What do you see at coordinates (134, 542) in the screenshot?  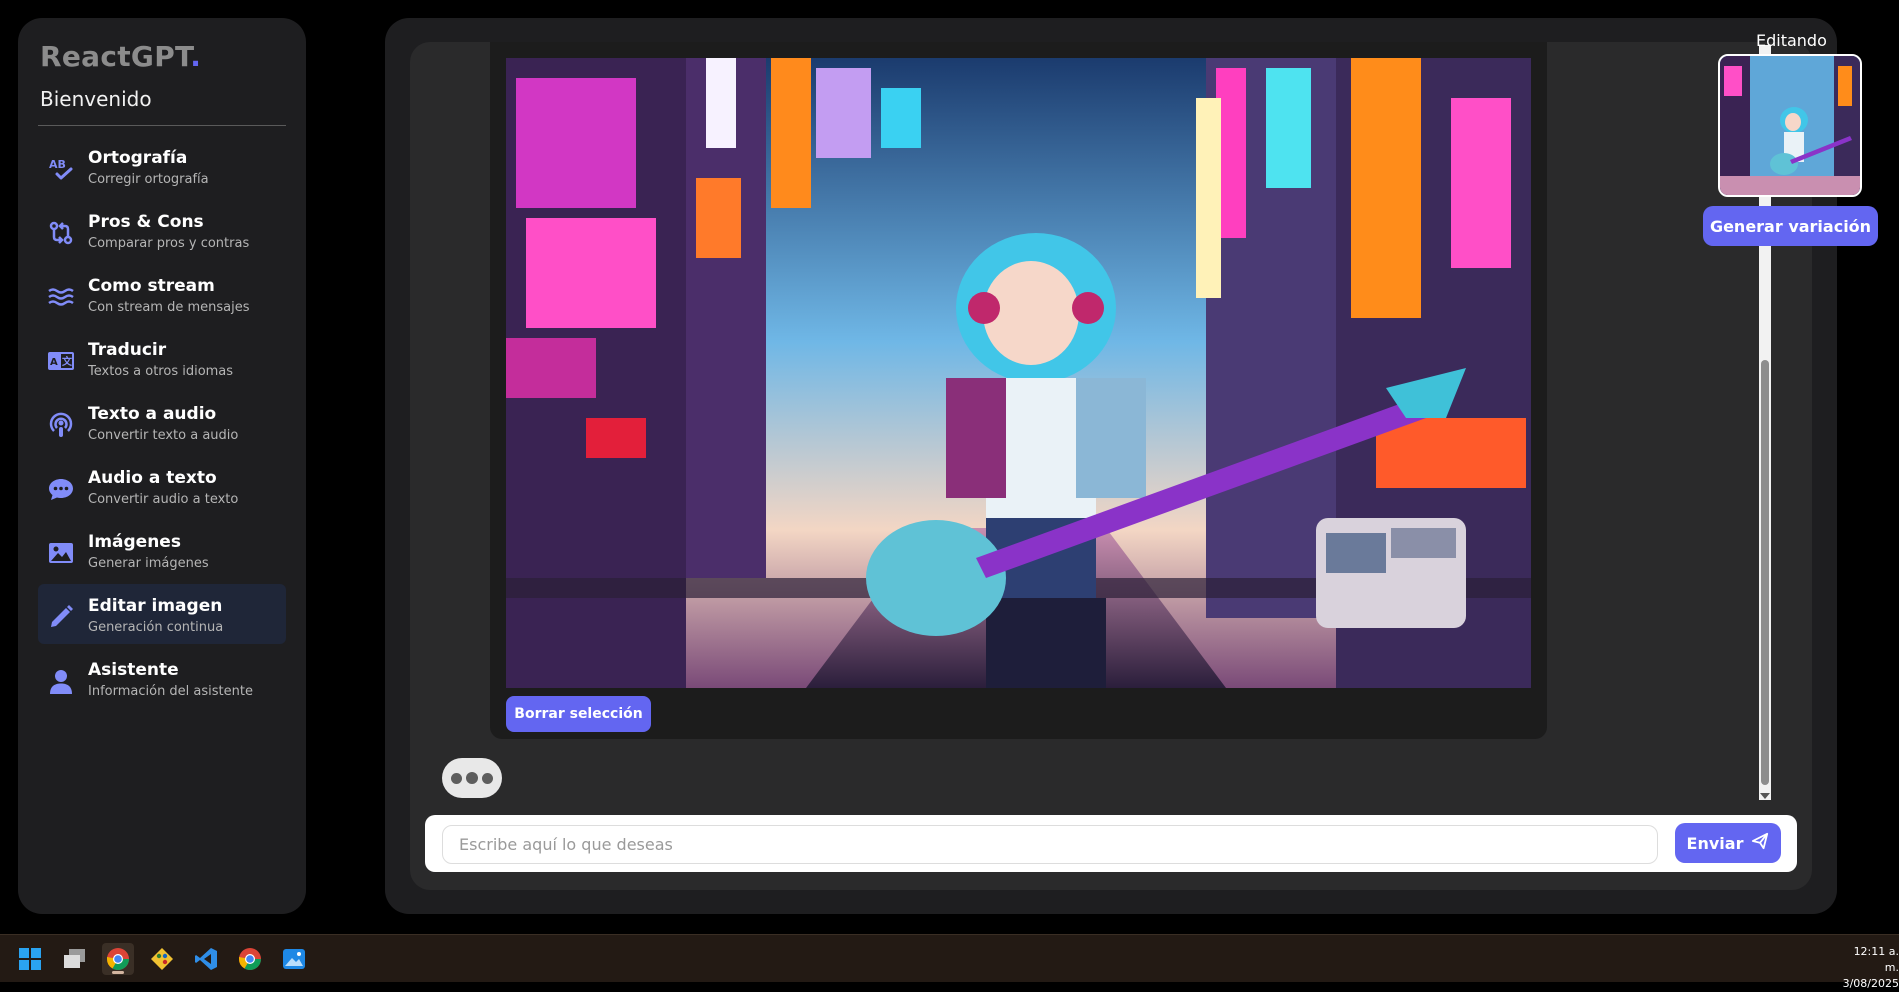 I see `sidebar-item-title: Imágenes` at bounding box center [134, 542].